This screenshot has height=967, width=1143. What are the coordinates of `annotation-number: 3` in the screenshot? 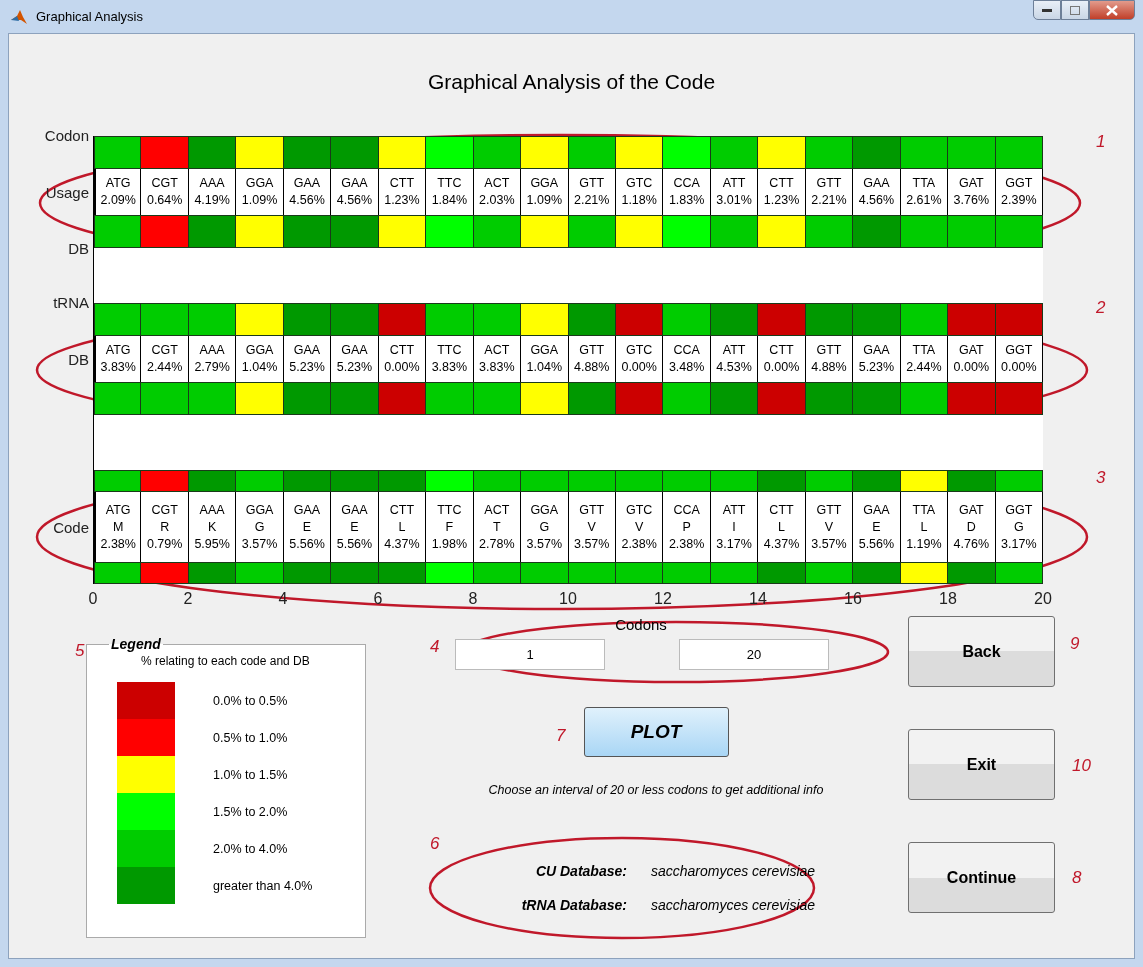 It's located at (1101, 478).